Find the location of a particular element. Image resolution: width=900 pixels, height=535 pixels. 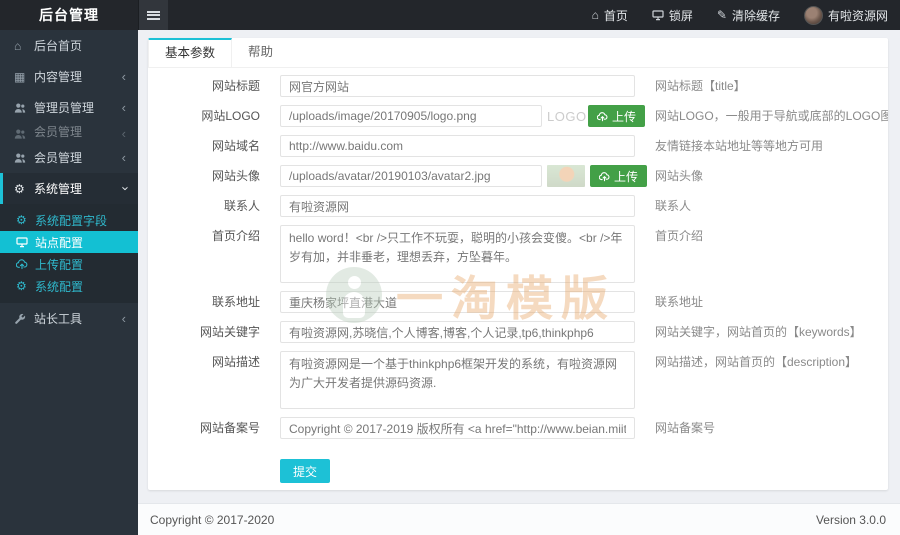

sidebar-subitem-upload-config: 上传配置 is located at coordinates (69, 264).